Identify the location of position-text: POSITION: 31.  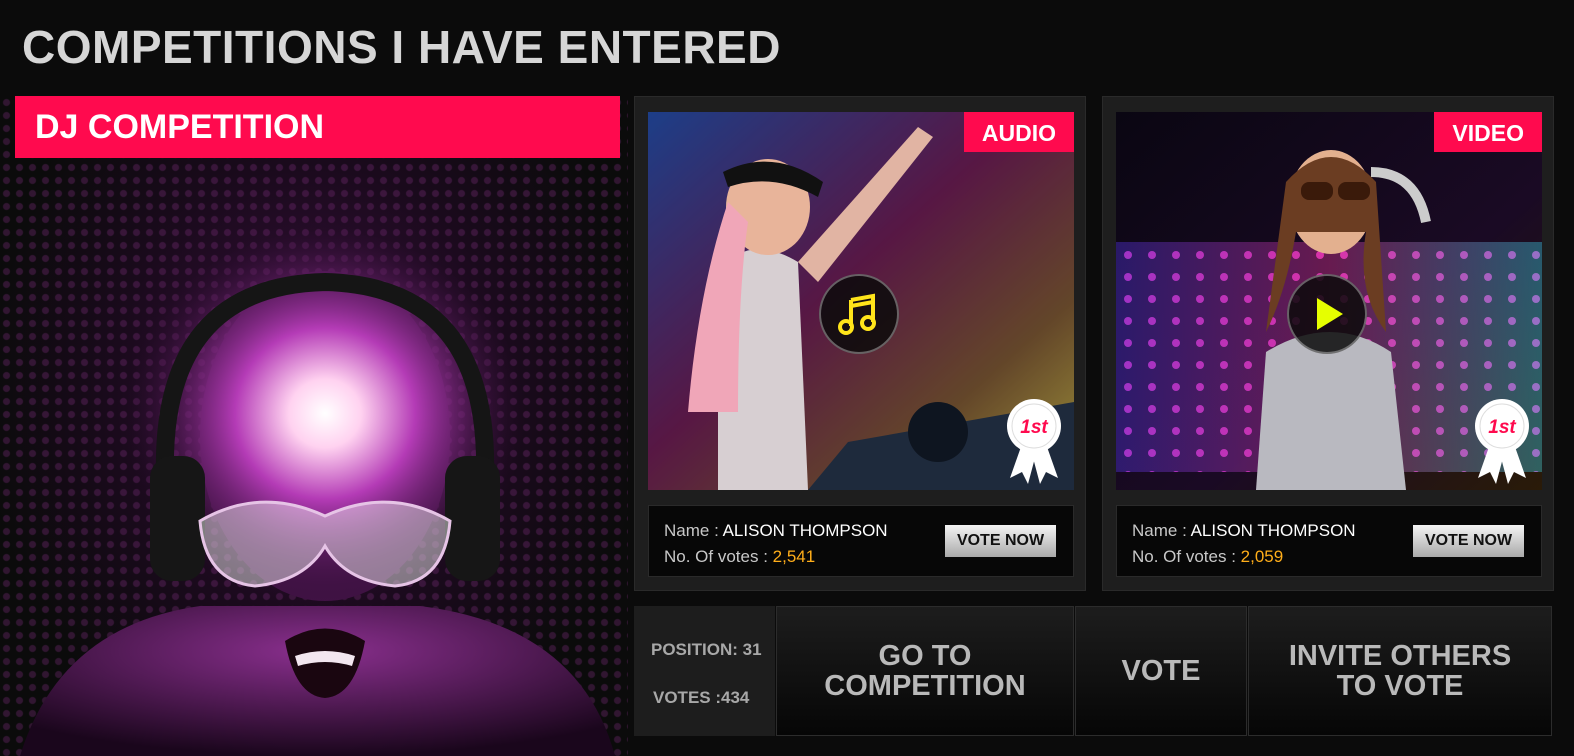
(706, 649).